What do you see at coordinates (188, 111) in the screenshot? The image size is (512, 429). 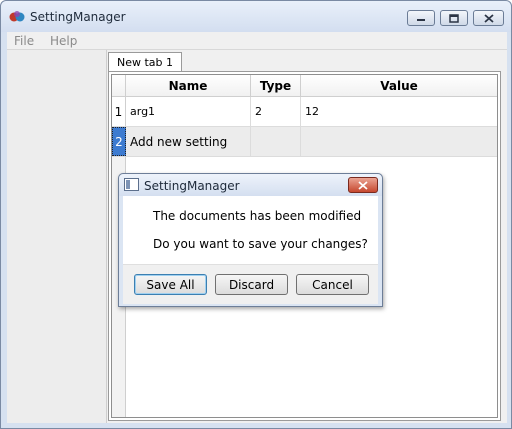 I see `cell-name: arg1` at bounding box center [188, 111].